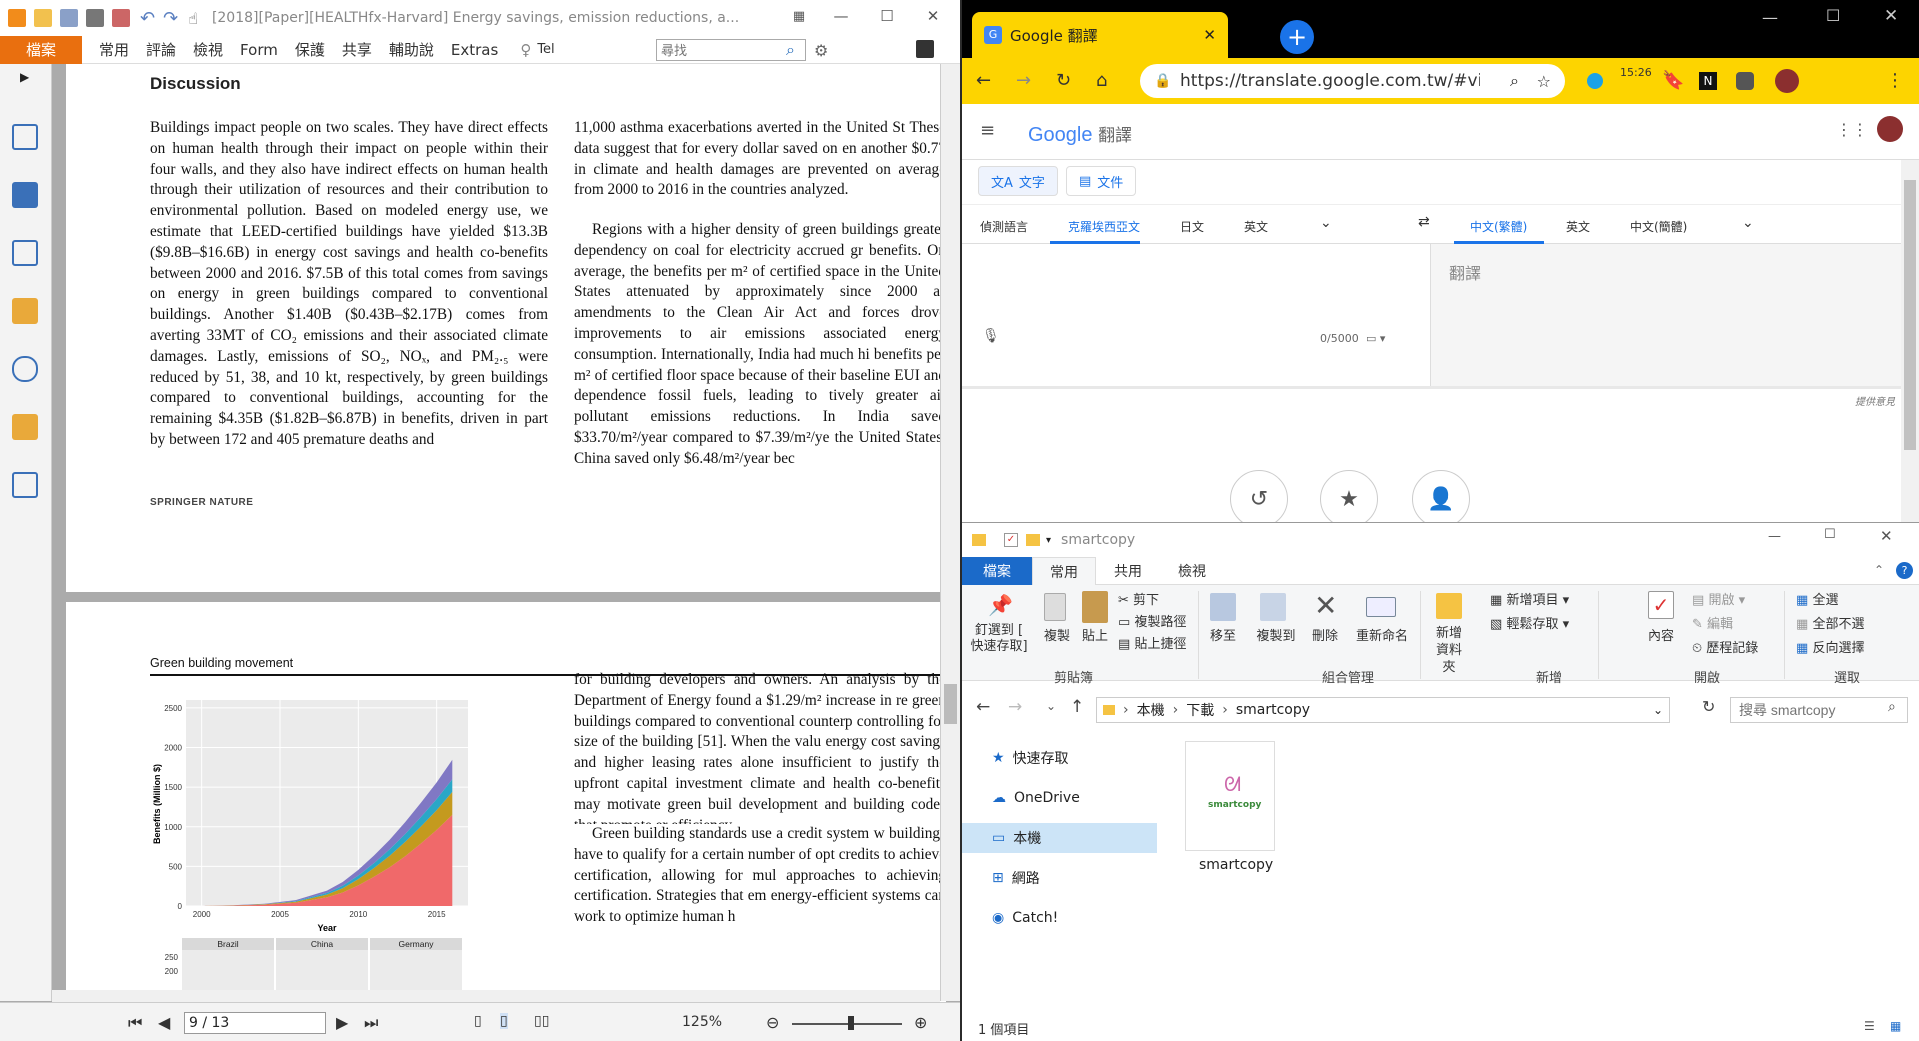  Describe the element at coordinates (525, 50) in the screenshot. I see `lightbulb-icon: ♀` at that location.